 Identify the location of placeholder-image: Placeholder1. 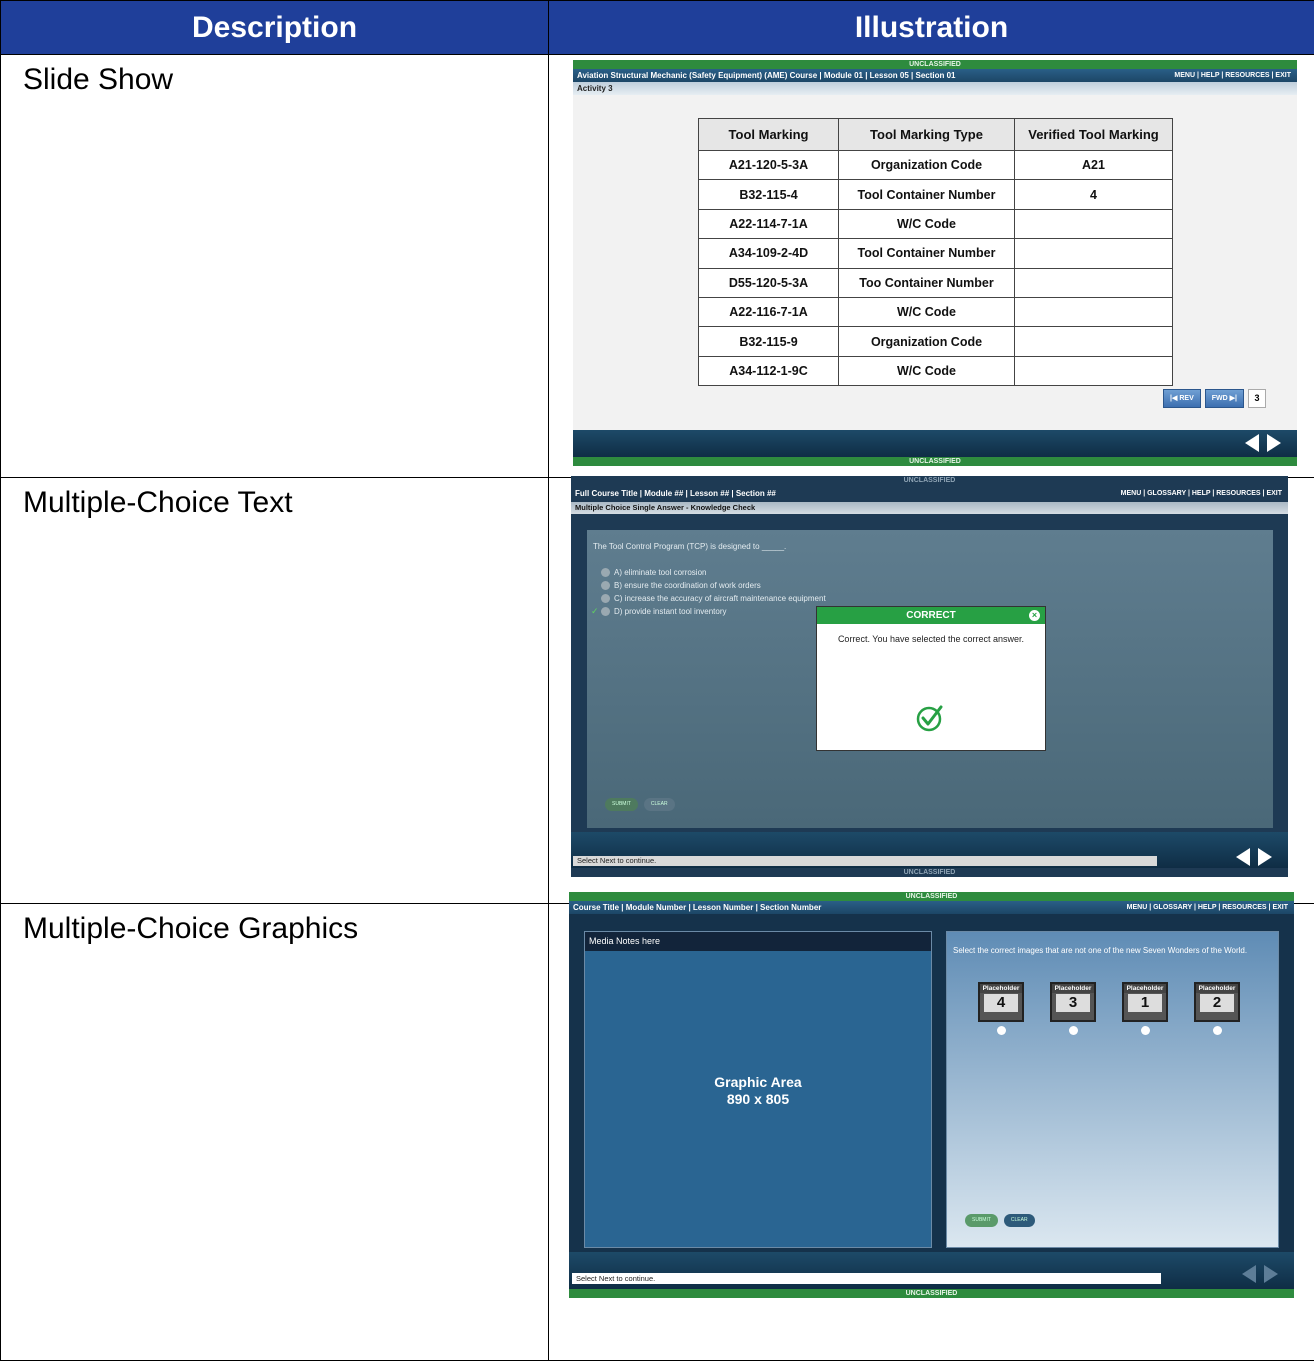
(1145, 1002).